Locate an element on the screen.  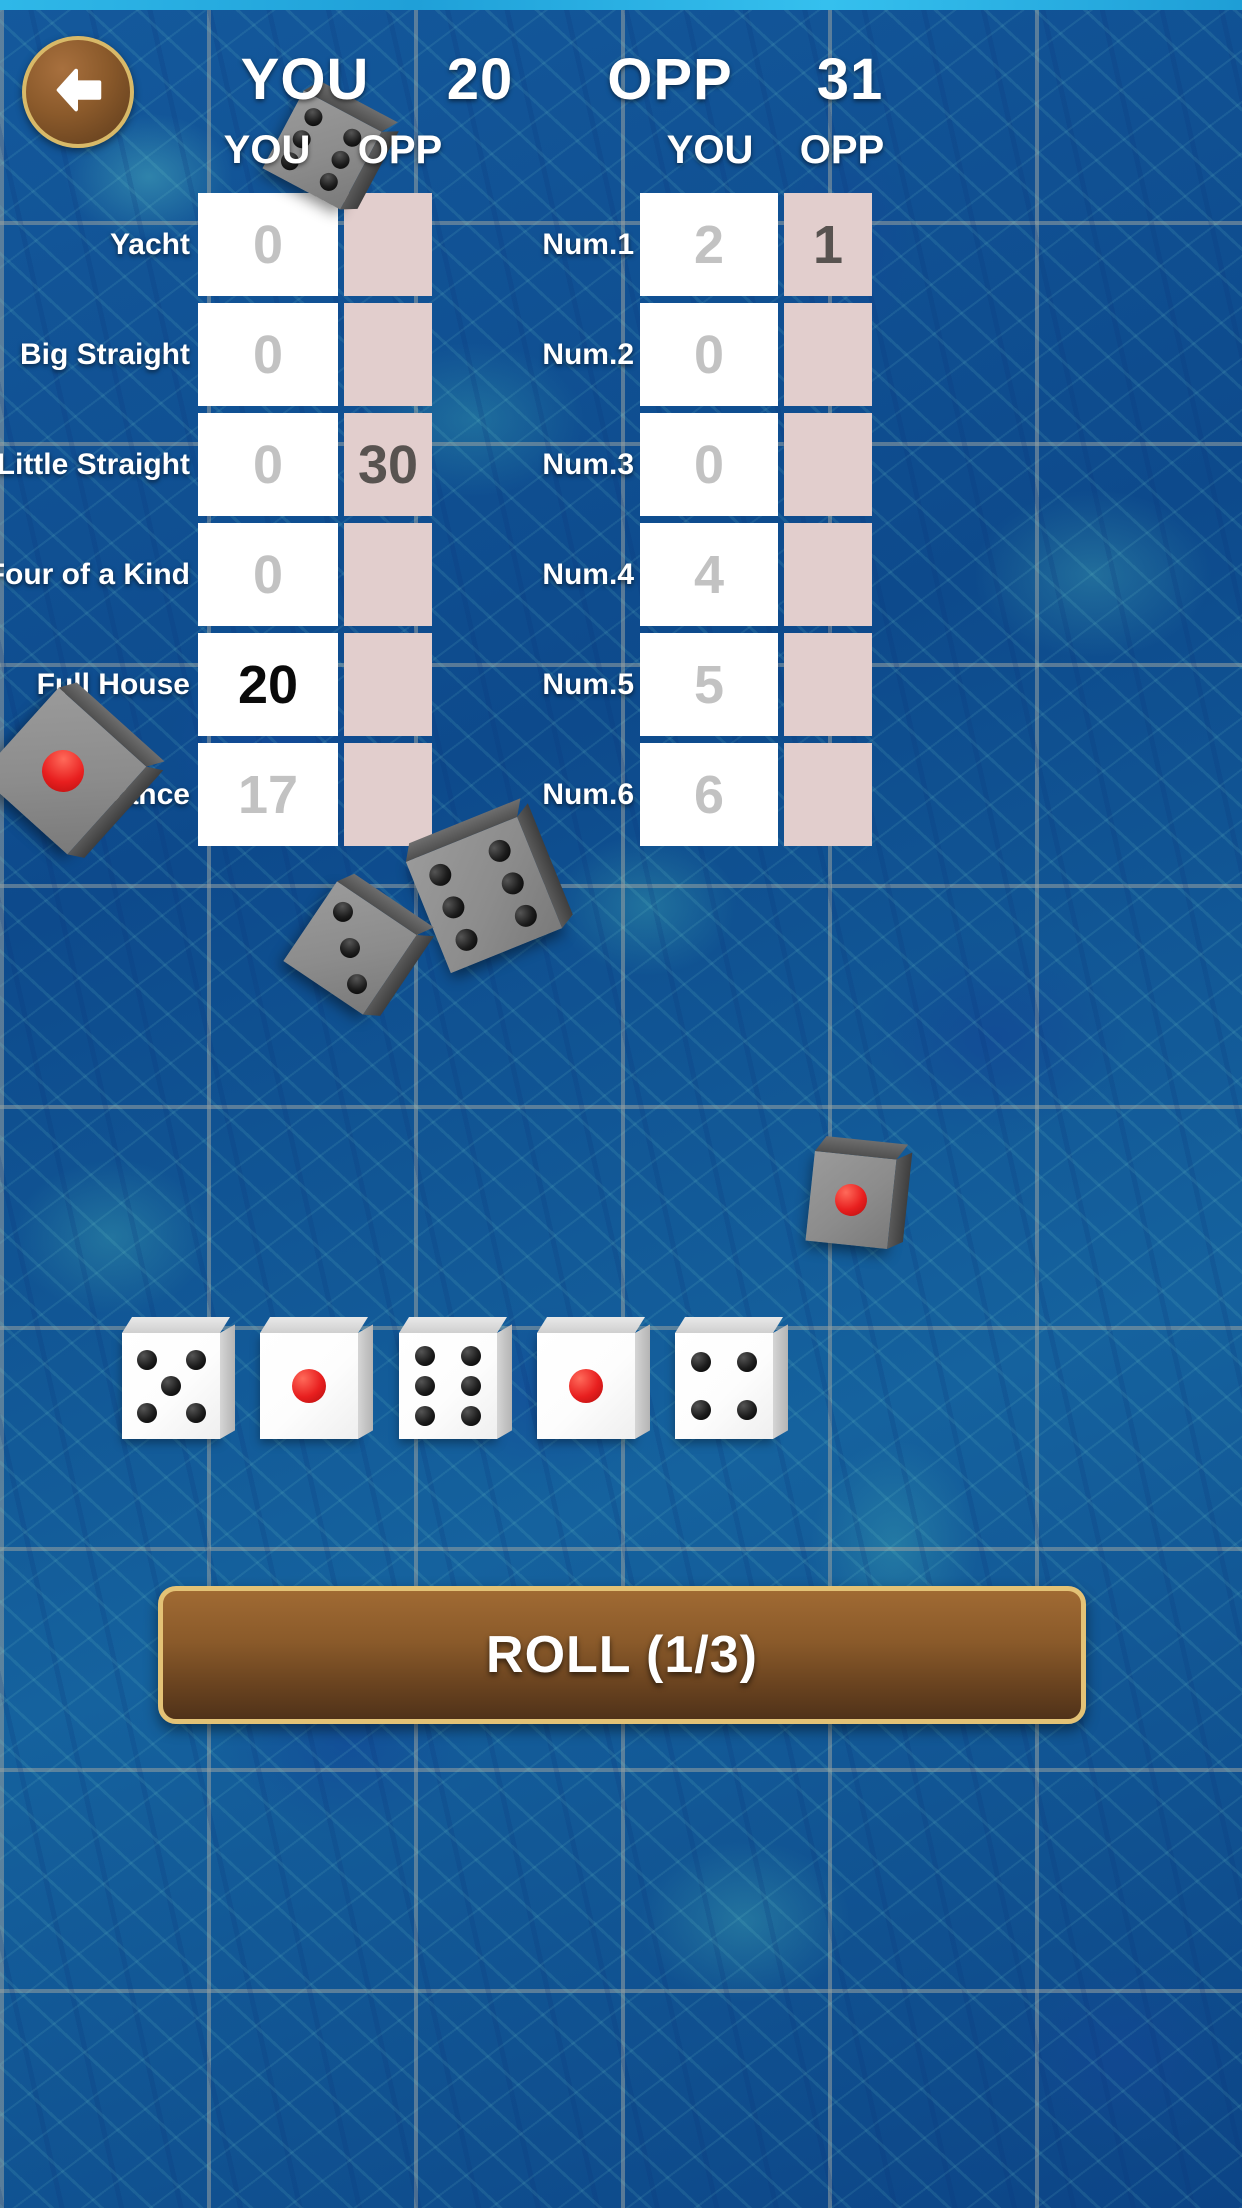
roll-button: ROLL (1/3) is located at coordinates (622, 1655).